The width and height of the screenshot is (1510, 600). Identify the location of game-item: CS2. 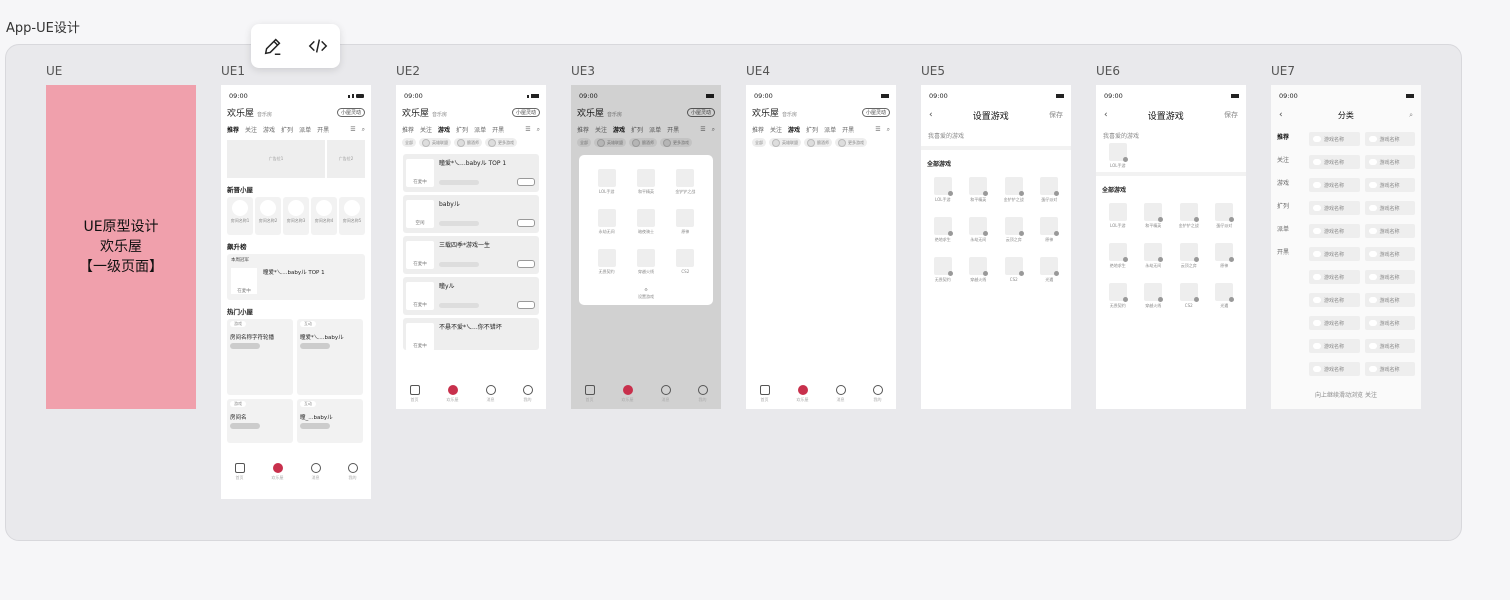
(1189, 296).